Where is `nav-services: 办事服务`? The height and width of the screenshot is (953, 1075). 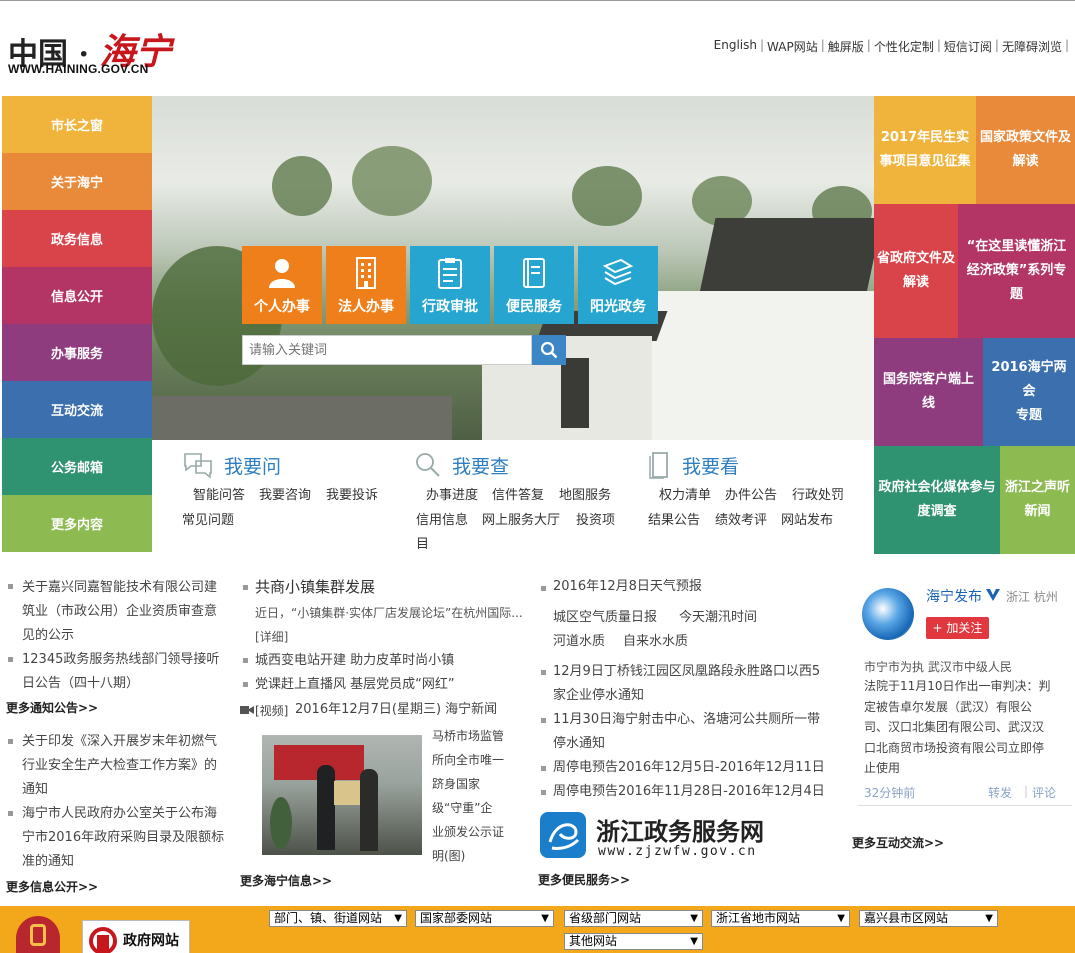
nav-services: 办事服务 is located at coordinates (77, 352).